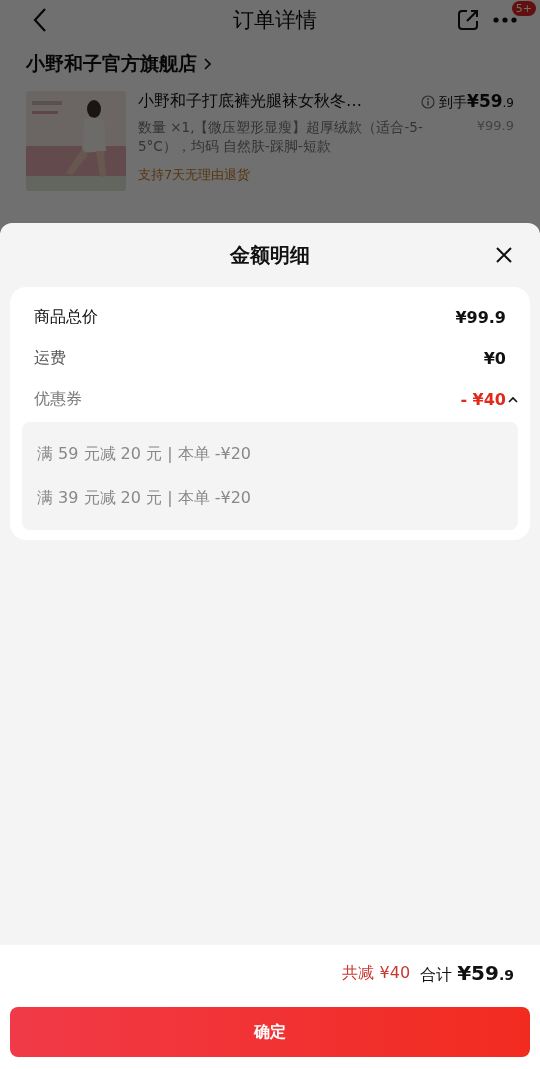 The image size is (540, 1069). What do you see at coordinates (270, 255) in the screenshot?
I see `sheet-title: 金额明细` at bounding box center [270, 255].